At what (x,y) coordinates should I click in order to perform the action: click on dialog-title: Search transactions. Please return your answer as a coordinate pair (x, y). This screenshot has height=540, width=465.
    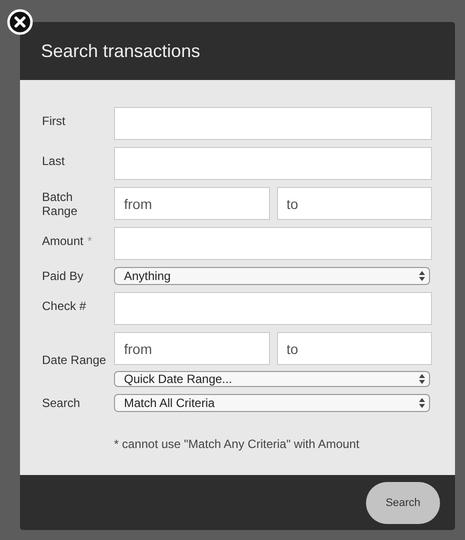
    Looking at the image, I should click on (120, 51).